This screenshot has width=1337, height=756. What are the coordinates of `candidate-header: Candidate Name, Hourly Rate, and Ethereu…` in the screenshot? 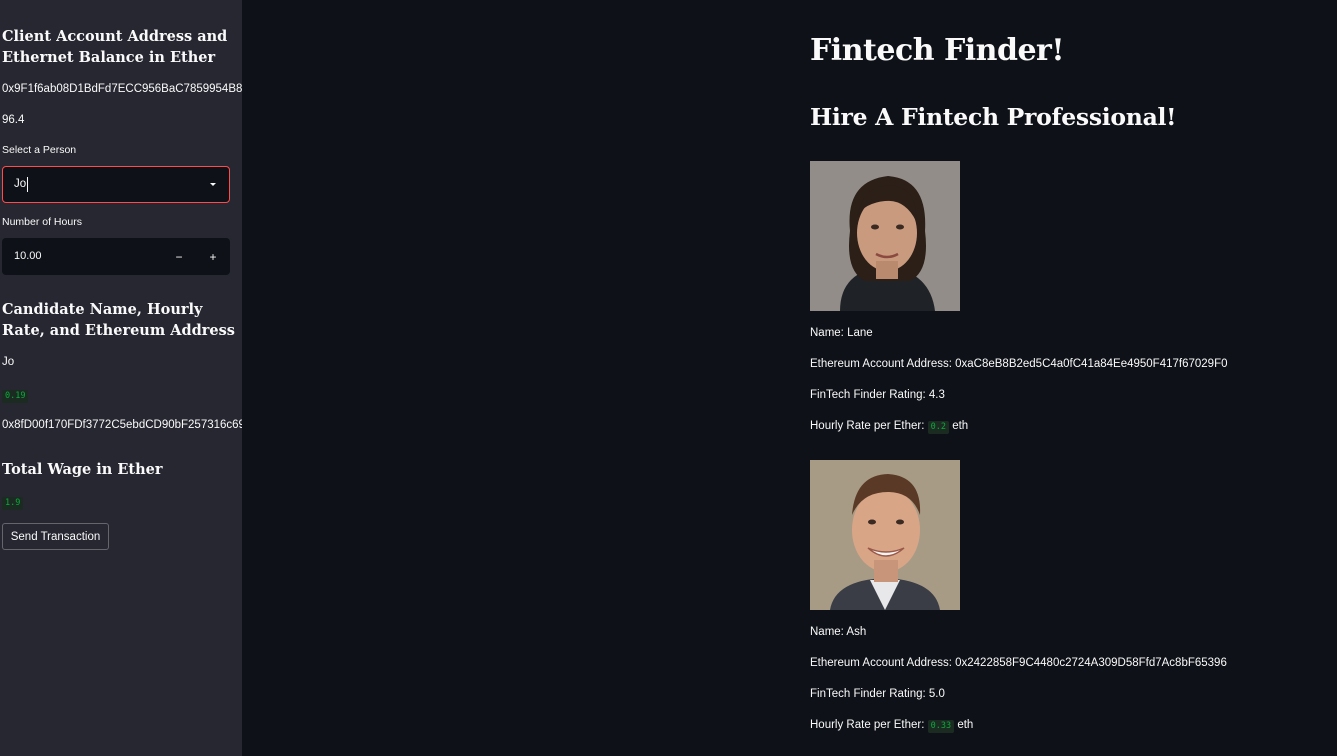 It's located at (118, 320).